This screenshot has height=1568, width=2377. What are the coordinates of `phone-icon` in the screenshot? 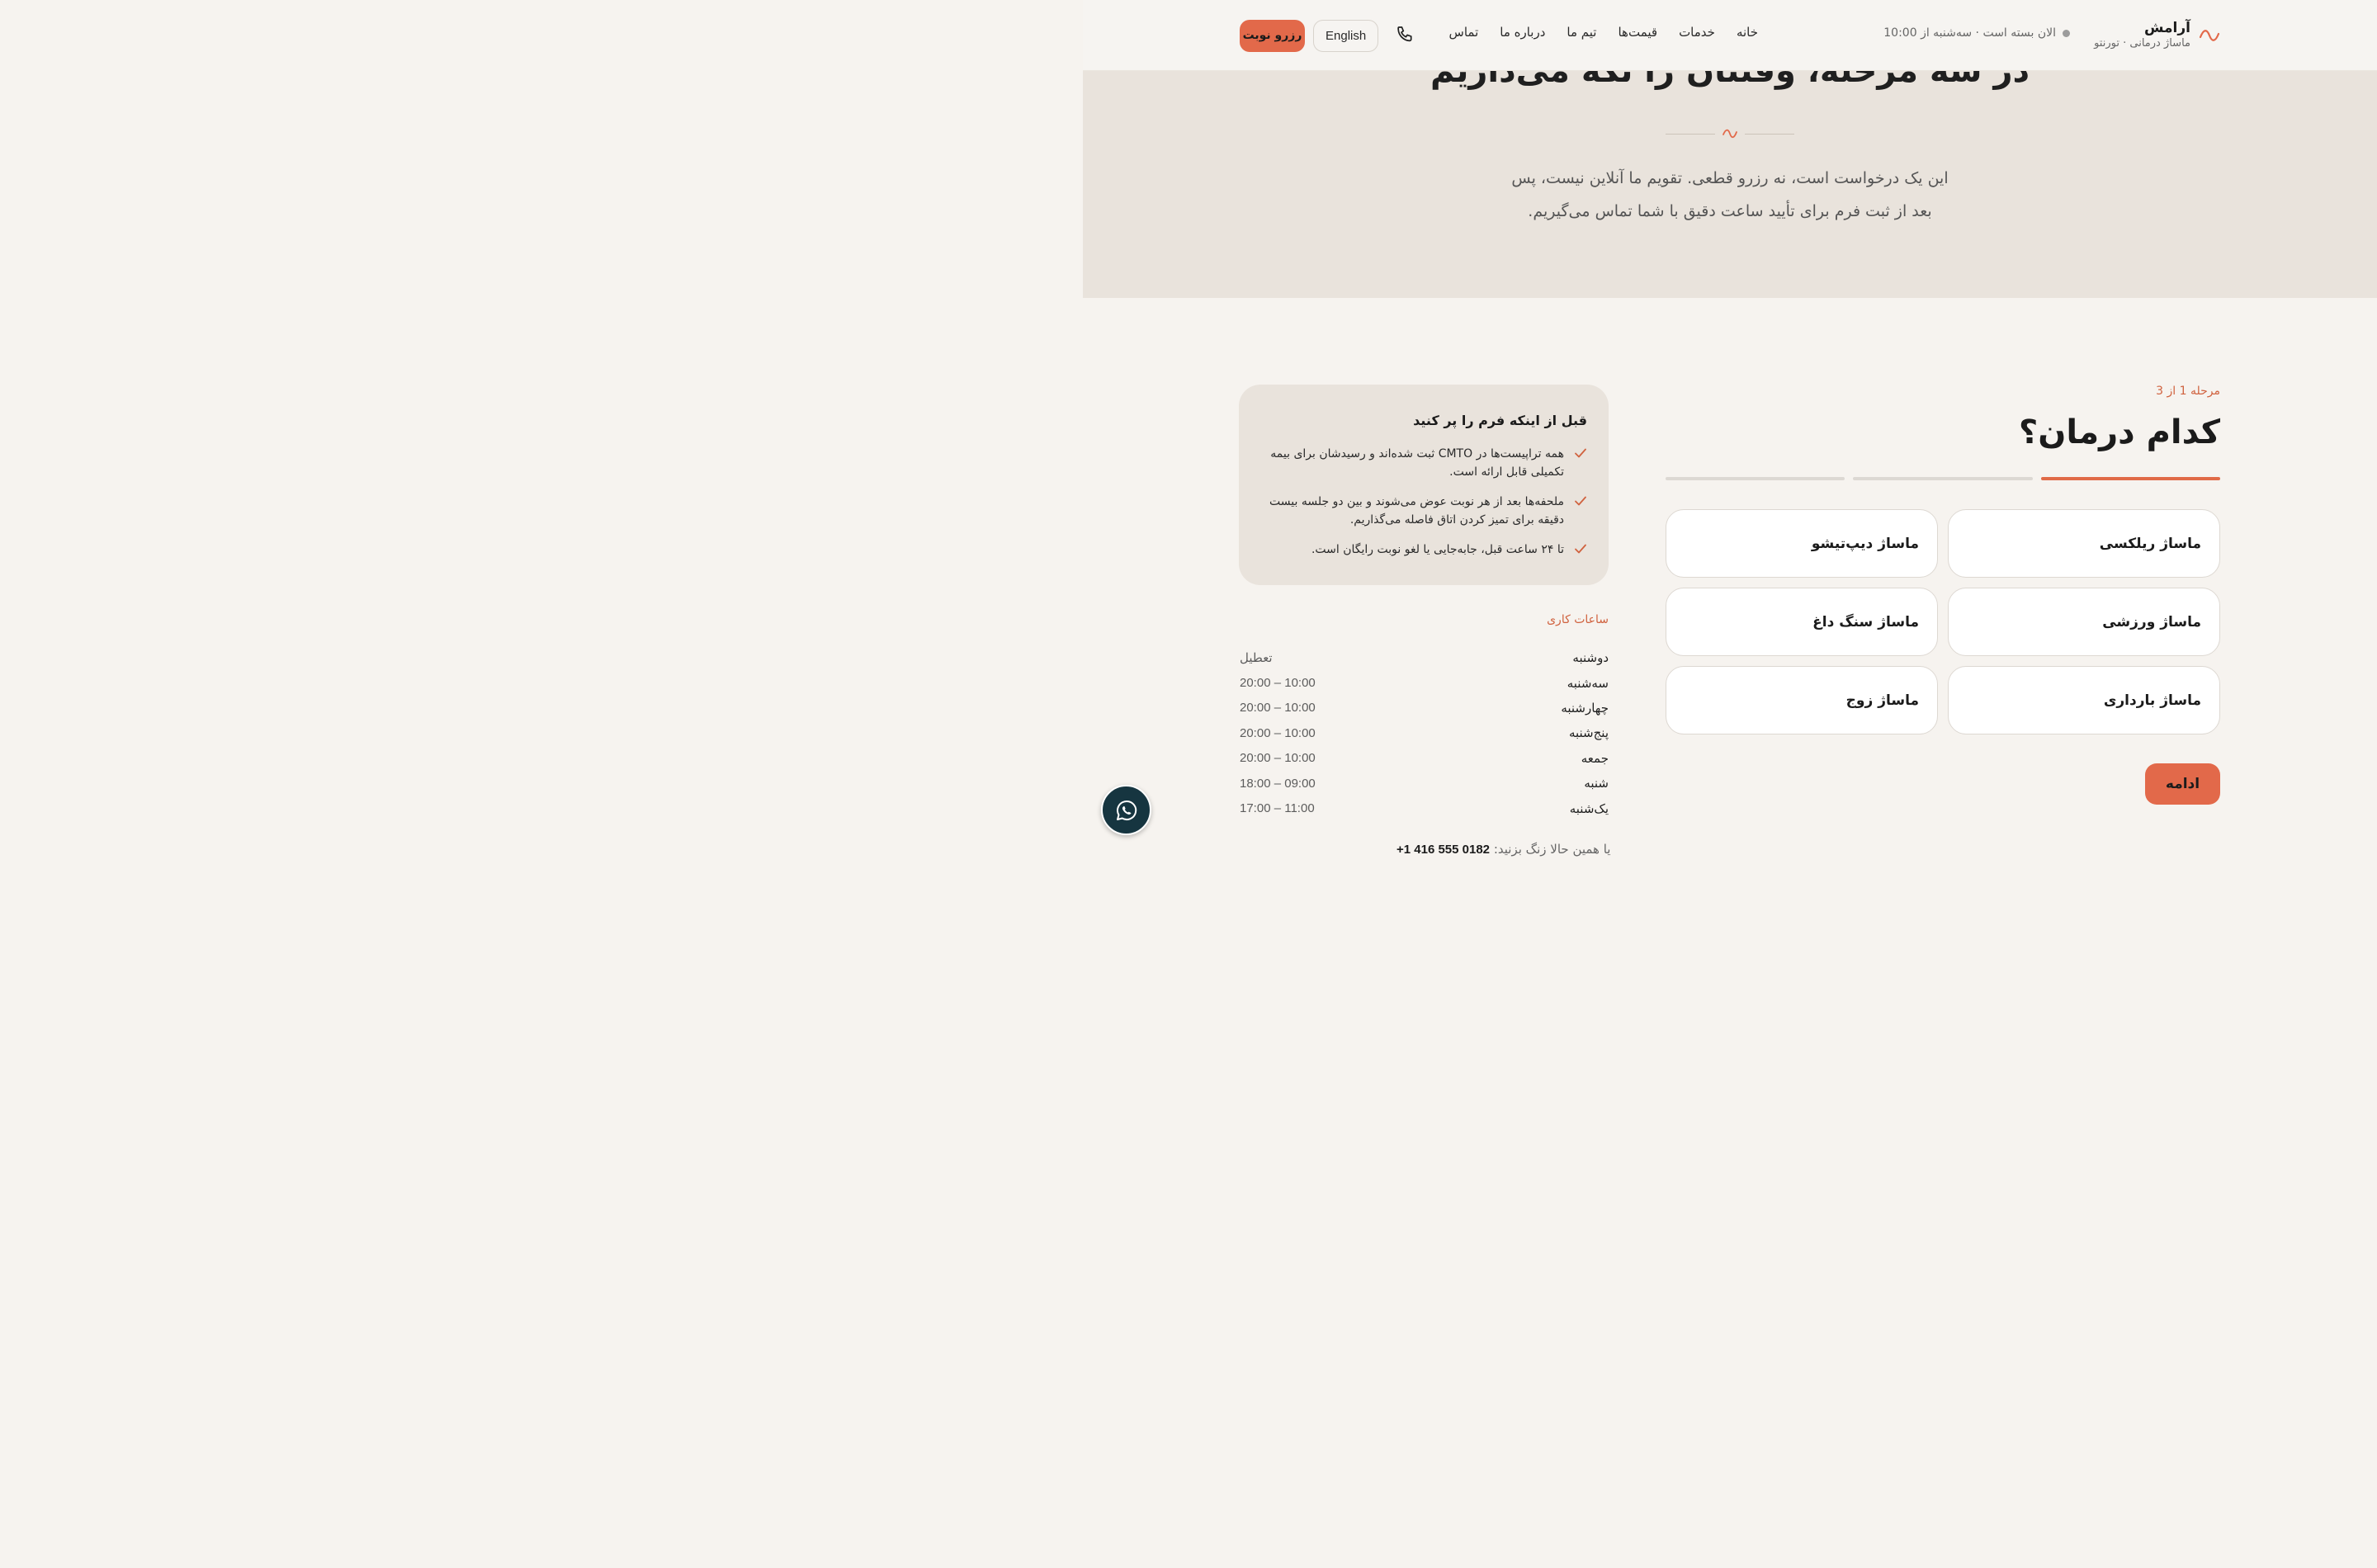 It's located at (1404, 34).